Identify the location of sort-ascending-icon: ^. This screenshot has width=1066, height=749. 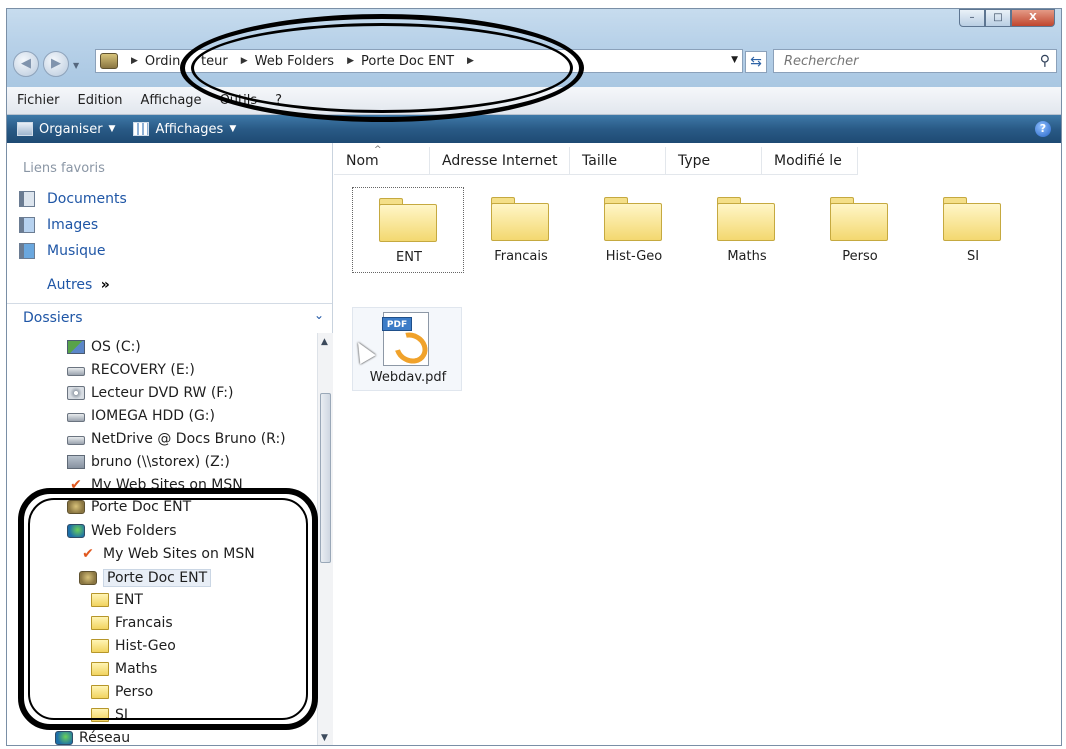
(378, 150).